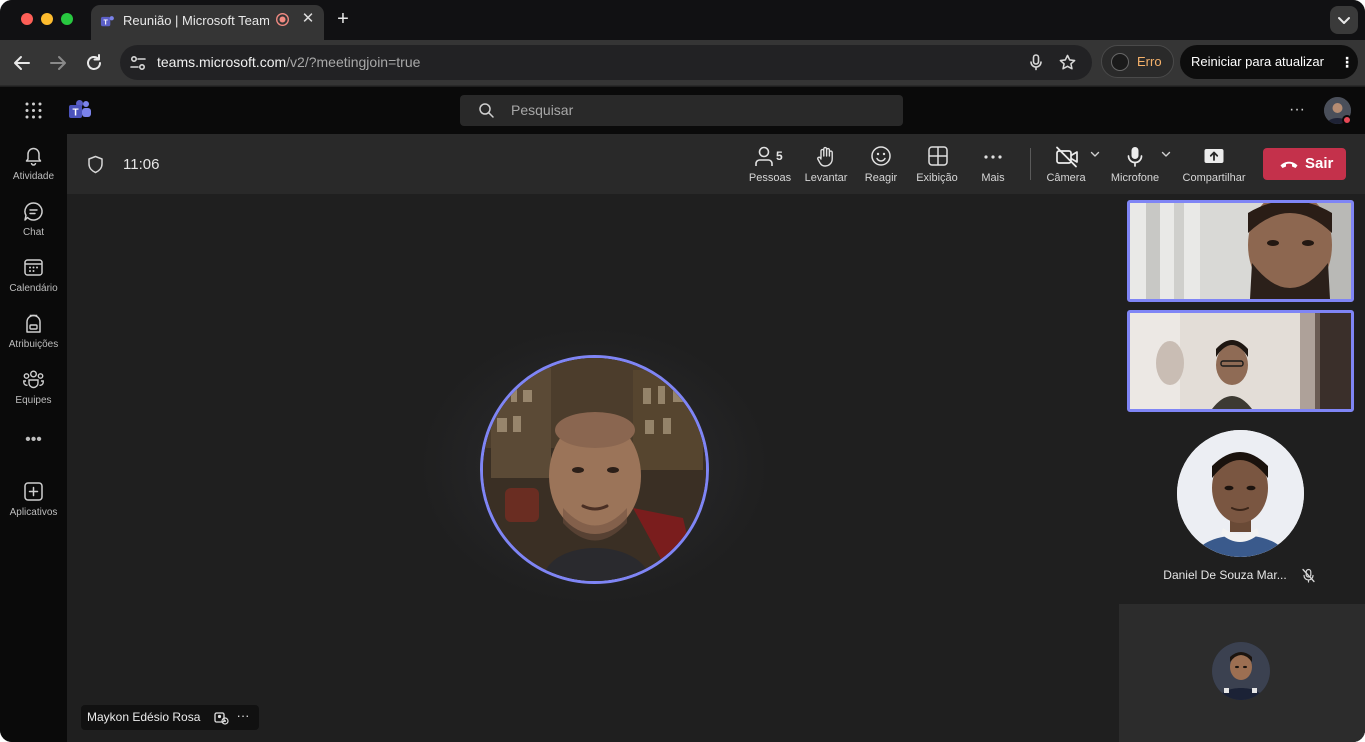 Image resolution: width=1365 pixels, height=742 pixels. Describe the element at coordinates (606, 62) in the screenshot. I see `address-bar: teams.microsoft.com/v2/?meetingjoin=true` at that location.